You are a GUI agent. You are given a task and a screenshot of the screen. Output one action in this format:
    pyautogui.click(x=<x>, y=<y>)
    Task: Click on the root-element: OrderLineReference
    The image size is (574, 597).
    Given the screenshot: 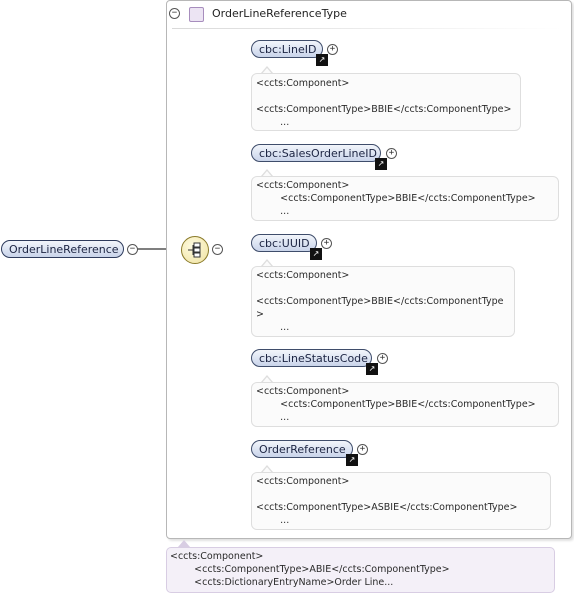 What is the action you would take?
    pyautogui.click(x=62, y=249)
    